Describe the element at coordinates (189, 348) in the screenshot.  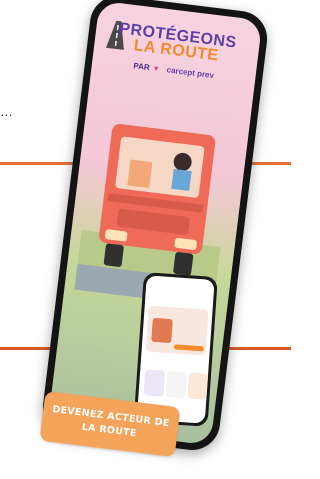
I see `mini-card-button` at that location.